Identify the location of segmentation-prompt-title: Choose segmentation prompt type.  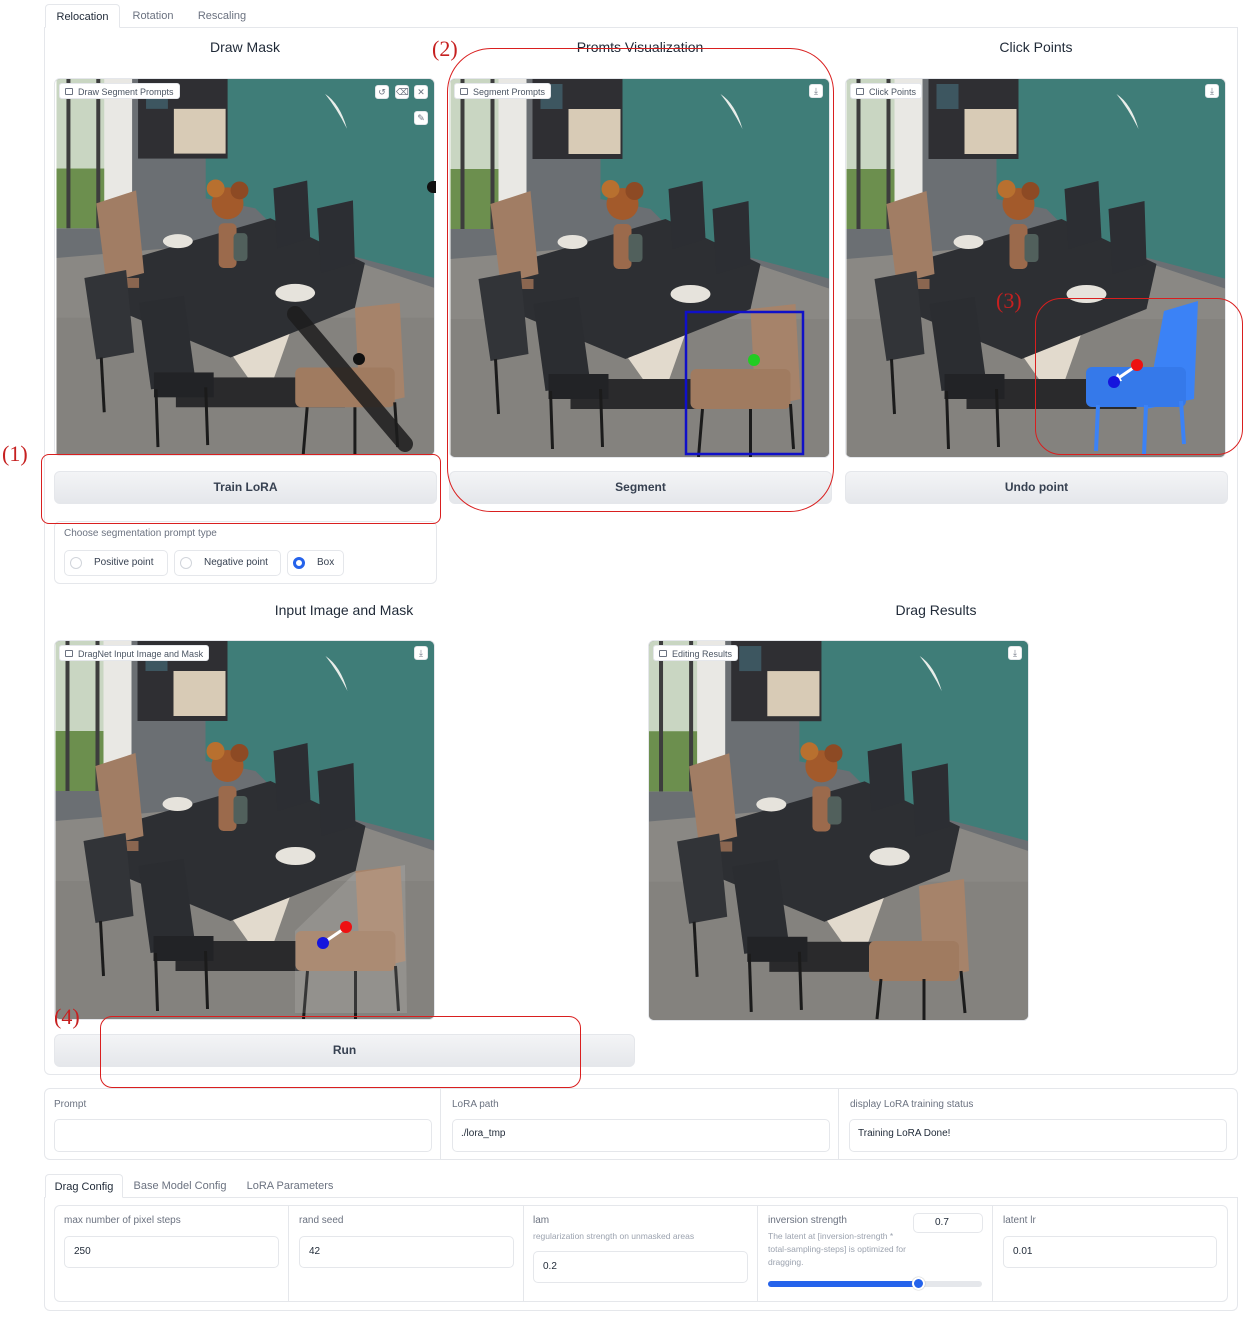
(140, 533).